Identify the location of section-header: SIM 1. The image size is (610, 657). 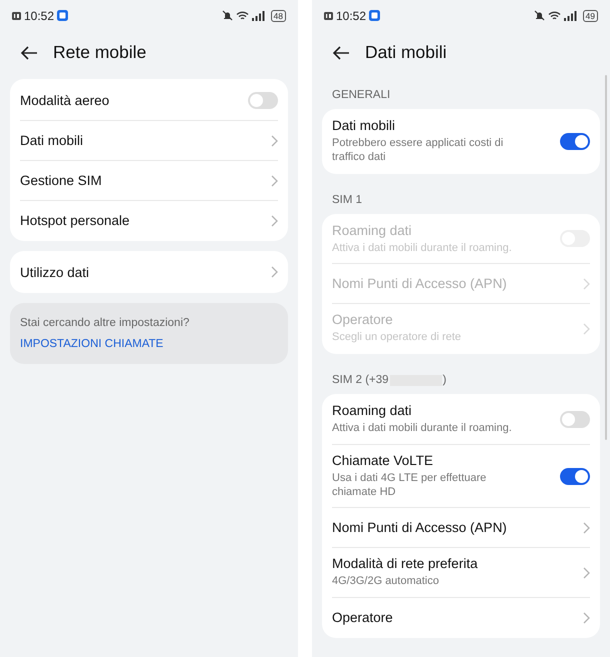
(347, 200).